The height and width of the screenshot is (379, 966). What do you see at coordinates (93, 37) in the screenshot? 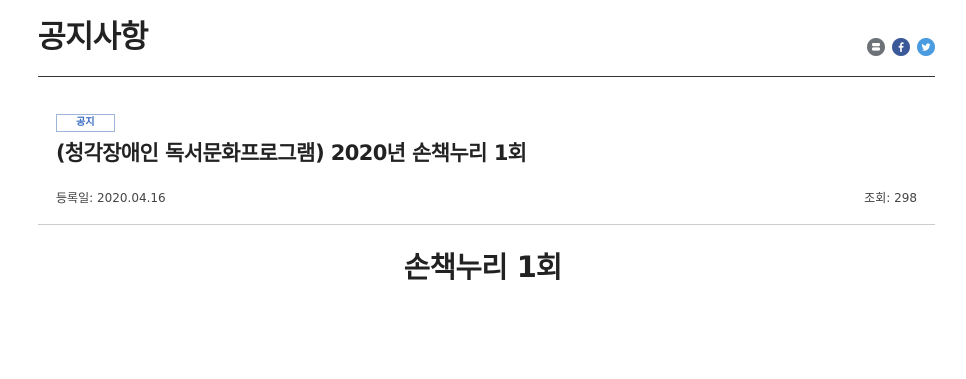
I see `page-title: 공지사항` at bounding box center [93, 37].